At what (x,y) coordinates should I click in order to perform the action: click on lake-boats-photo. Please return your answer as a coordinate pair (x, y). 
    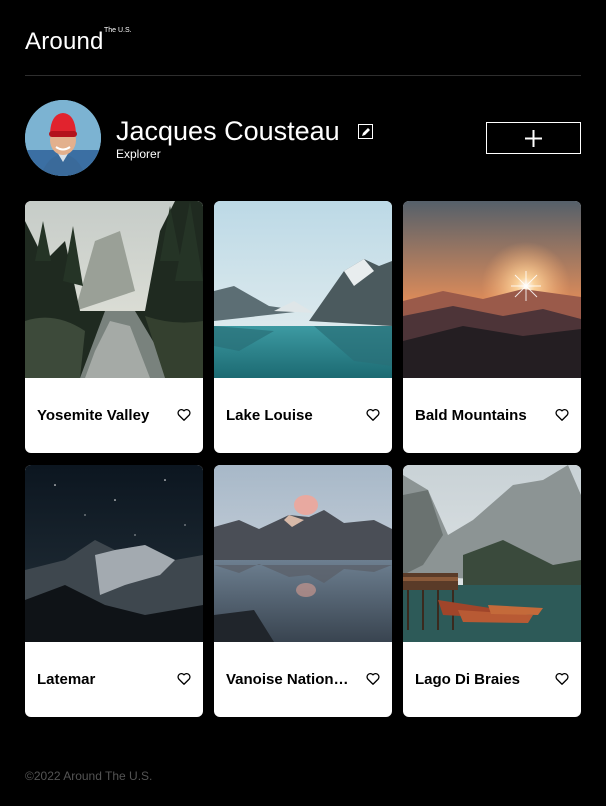
    Looking at the image, I should click on (492, 553).